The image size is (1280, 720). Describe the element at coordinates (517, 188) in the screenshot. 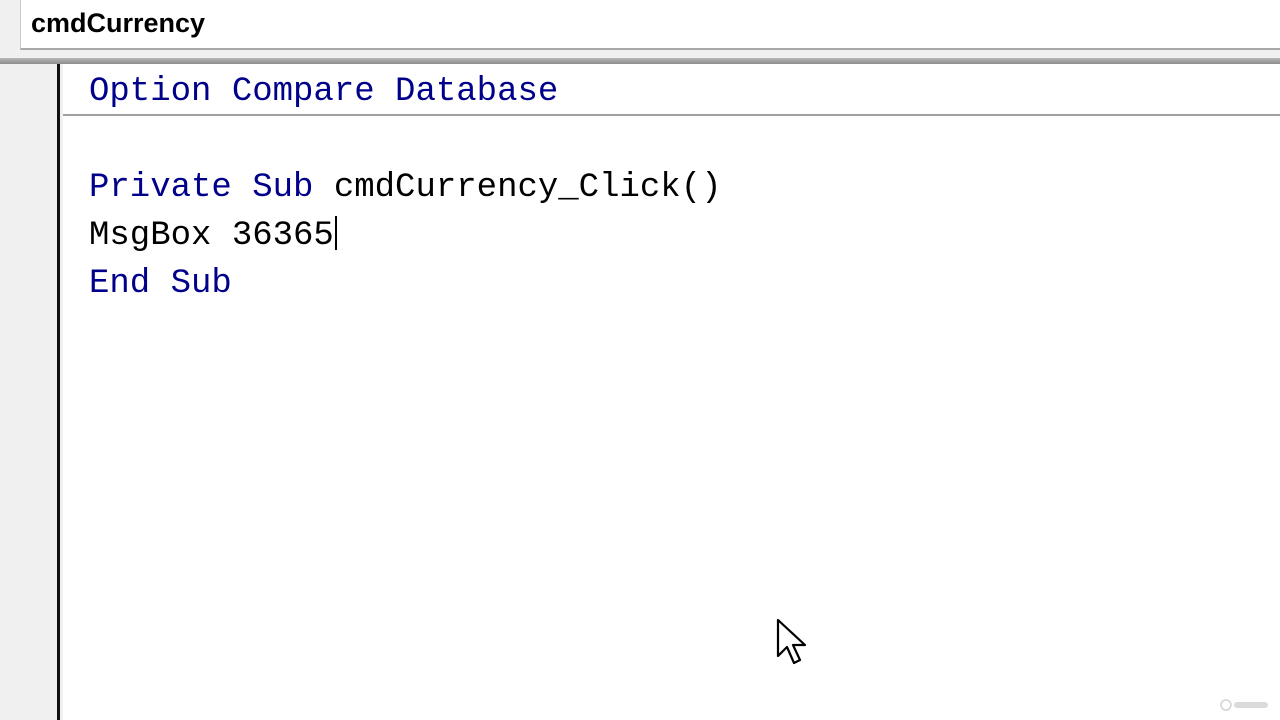

I see `procedure-name: cmdCurrency_Click()` at that location.